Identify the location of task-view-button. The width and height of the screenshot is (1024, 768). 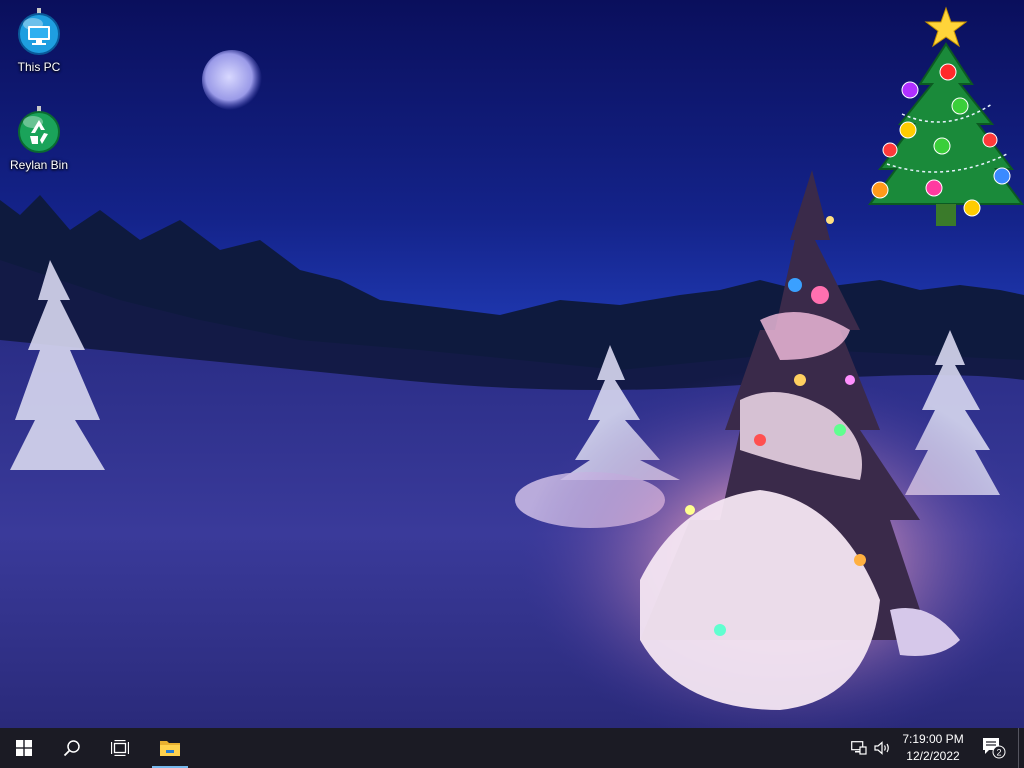
(120, 748).